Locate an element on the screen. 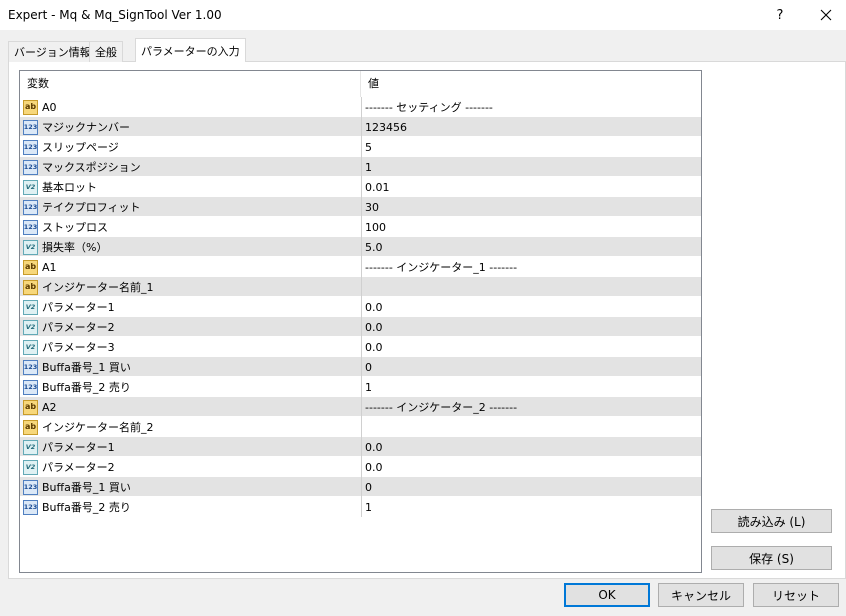 Image resolution: width=846 pixels, height=616 pixels. variable-name: ストップロス is located at coordinates (75, 227).